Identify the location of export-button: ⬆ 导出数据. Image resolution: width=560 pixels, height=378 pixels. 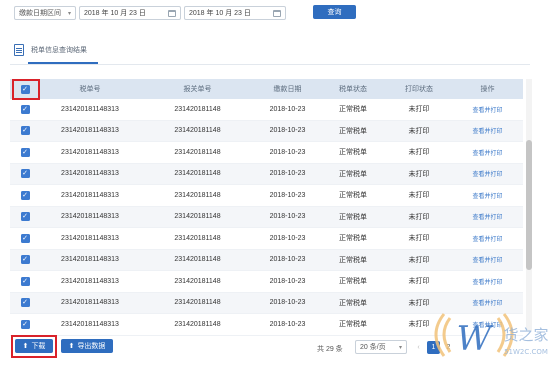
(87, 346).